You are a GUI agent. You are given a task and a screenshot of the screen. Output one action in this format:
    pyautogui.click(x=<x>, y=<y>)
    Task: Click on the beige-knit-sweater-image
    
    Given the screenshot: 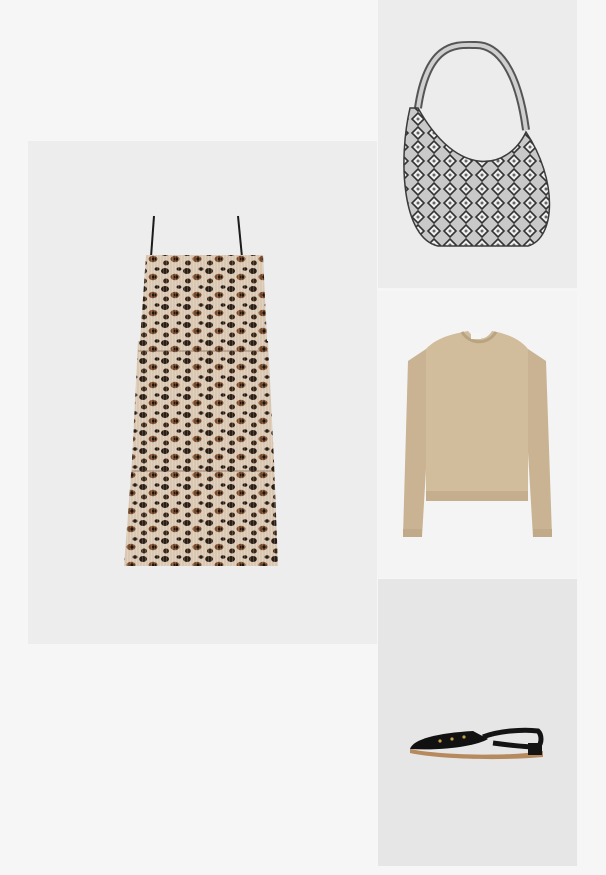 What is the action you would take?
    pyautogui.click(x=477, y=434)
    